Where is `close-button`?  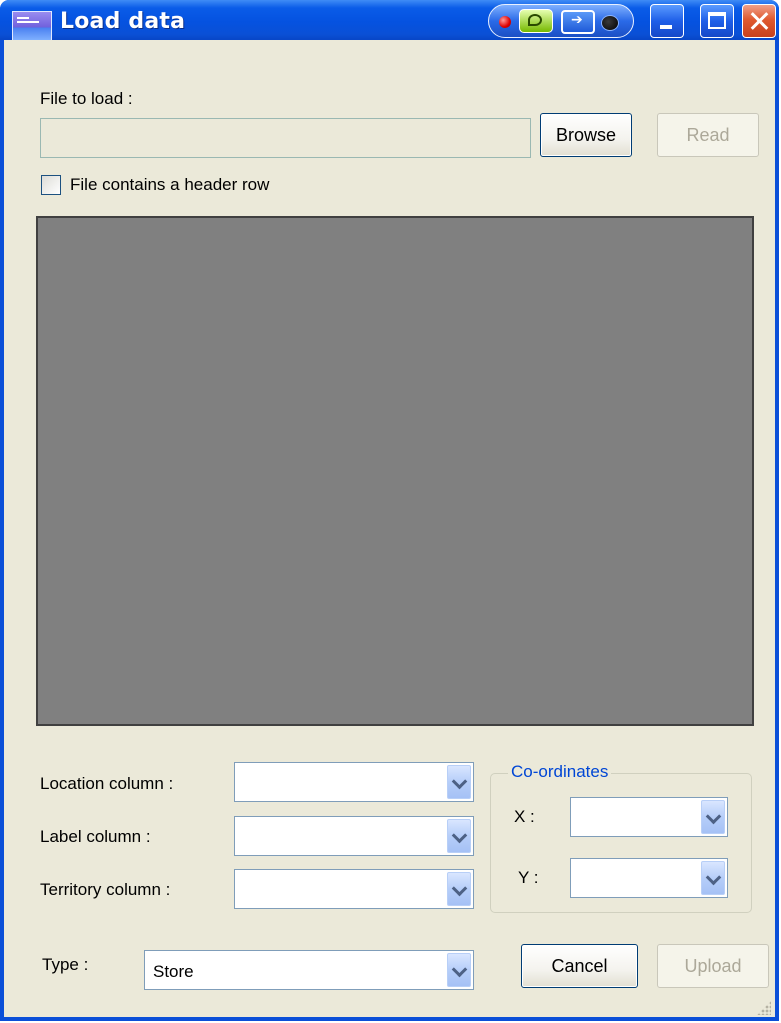
close-button is located at coordinates (759, 21).